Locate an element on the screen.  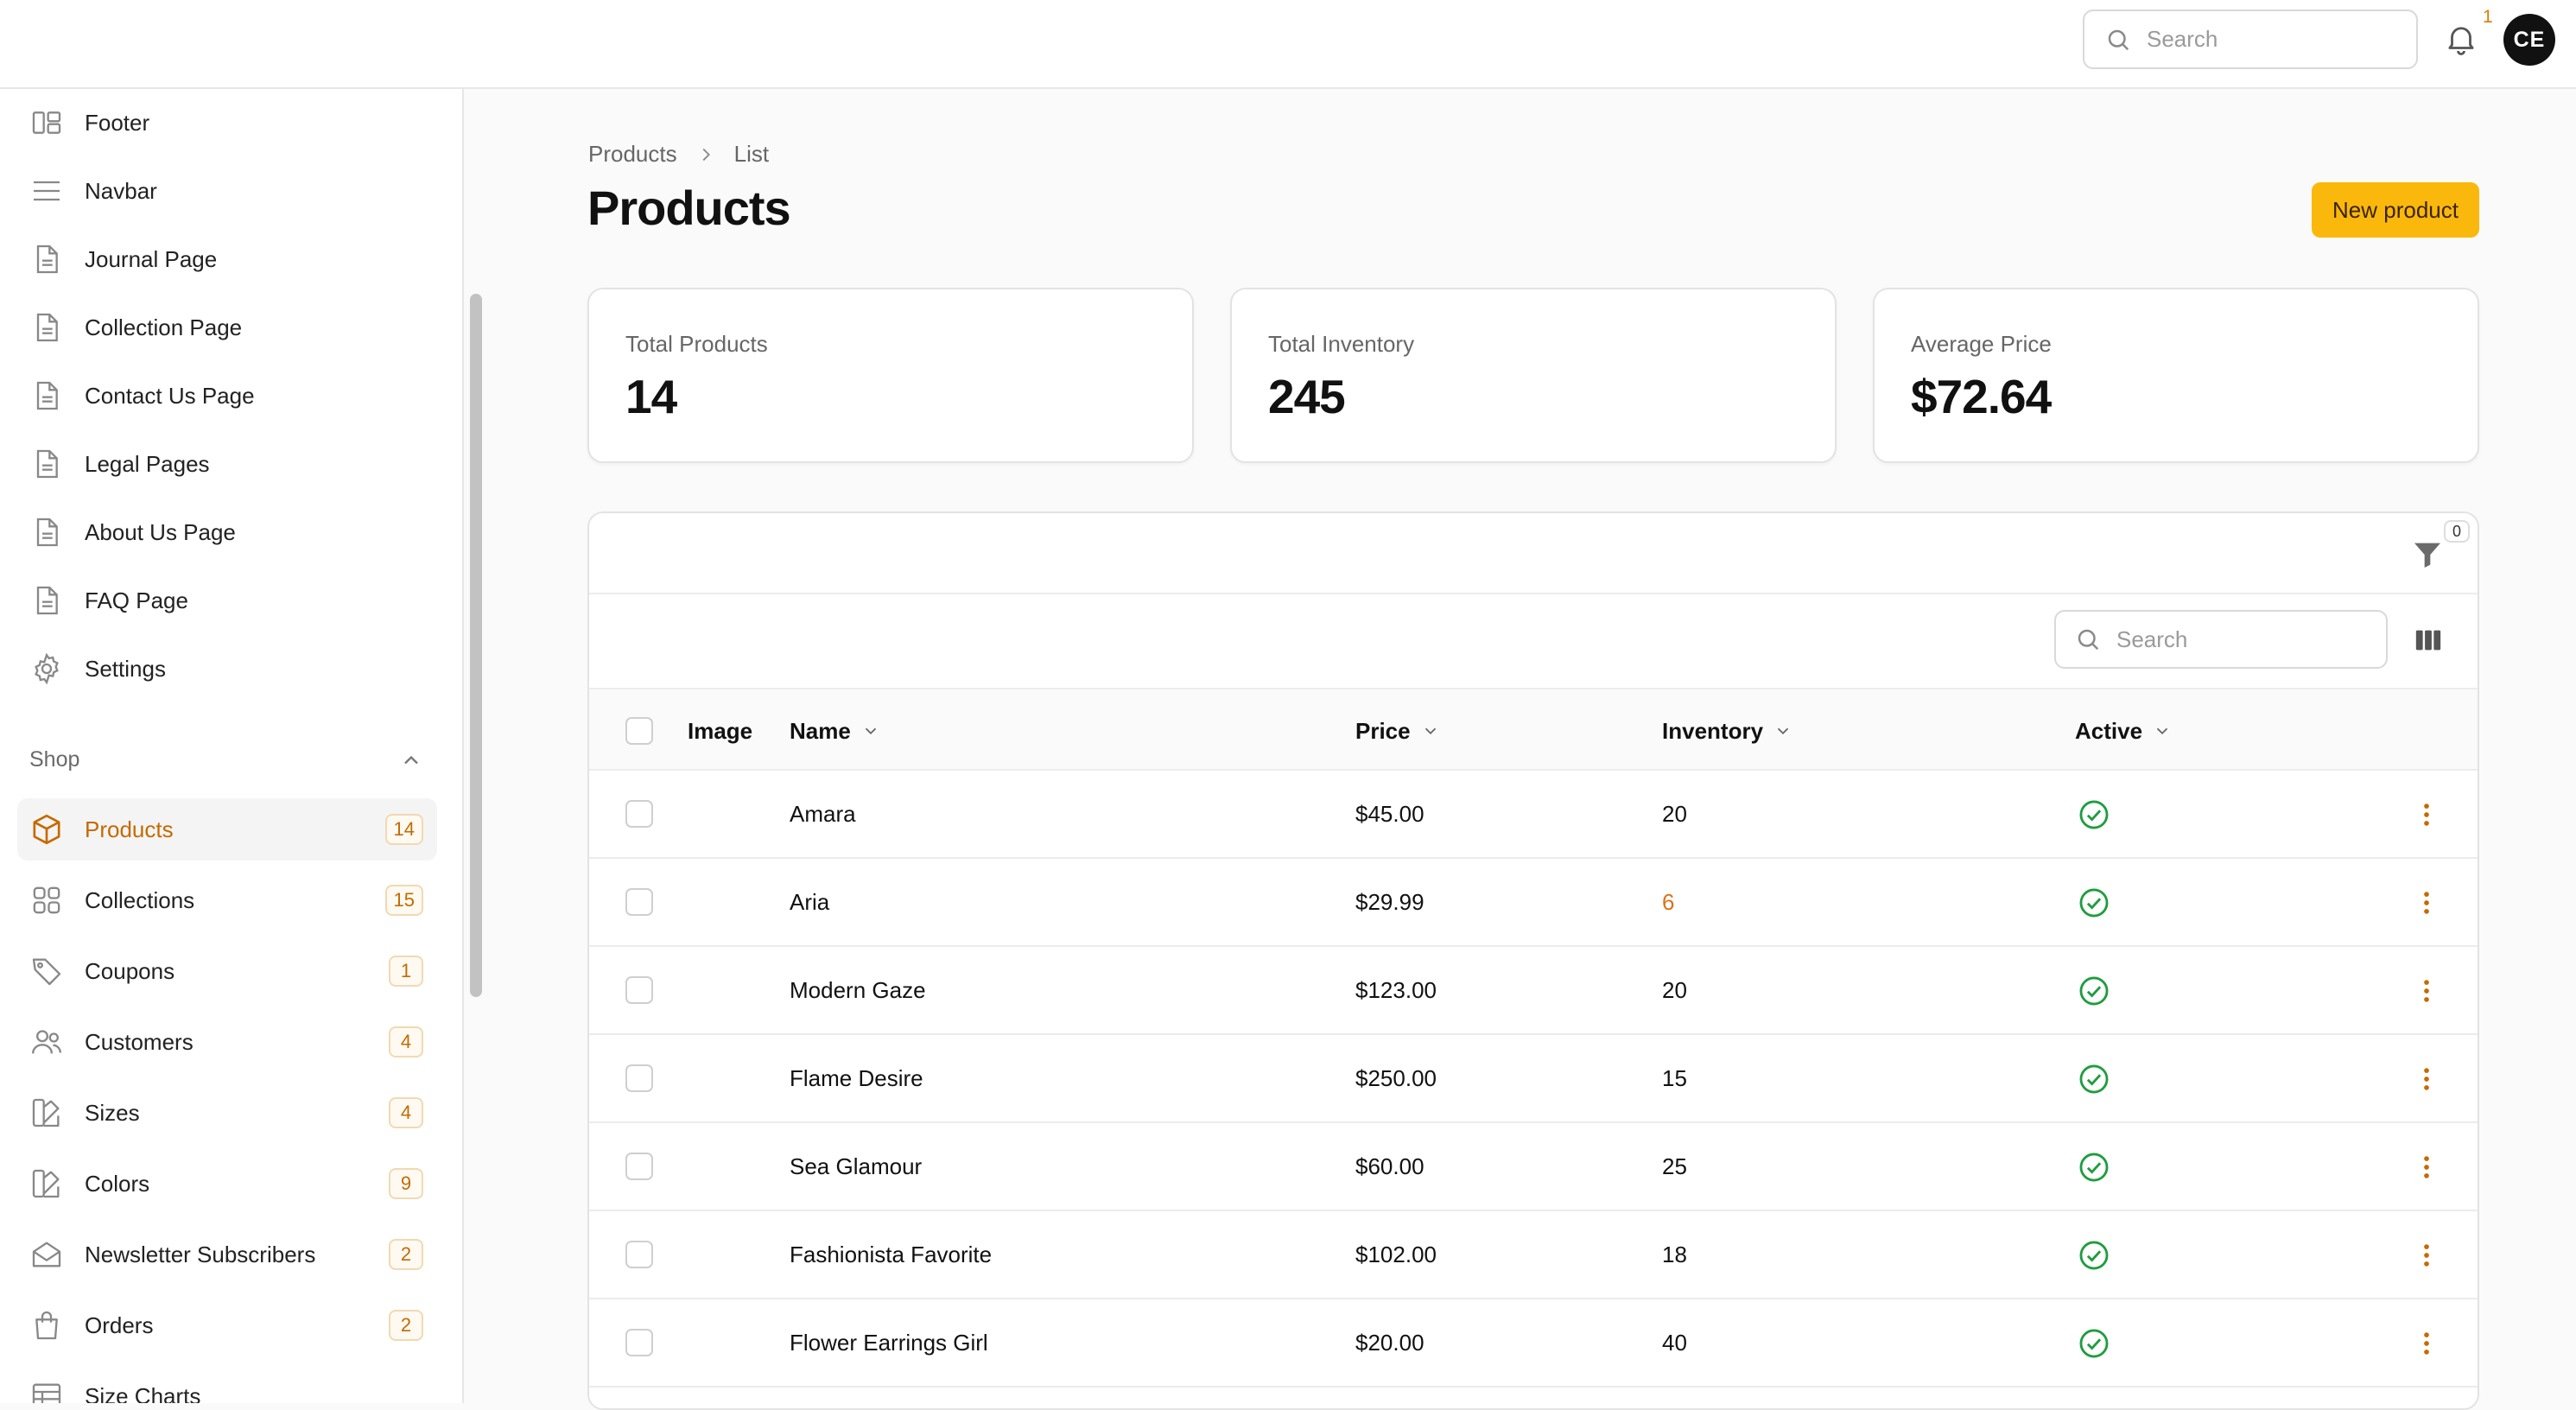
sidebar-item-sizes: Sizes 4 is located at coordinates (227, 1113).